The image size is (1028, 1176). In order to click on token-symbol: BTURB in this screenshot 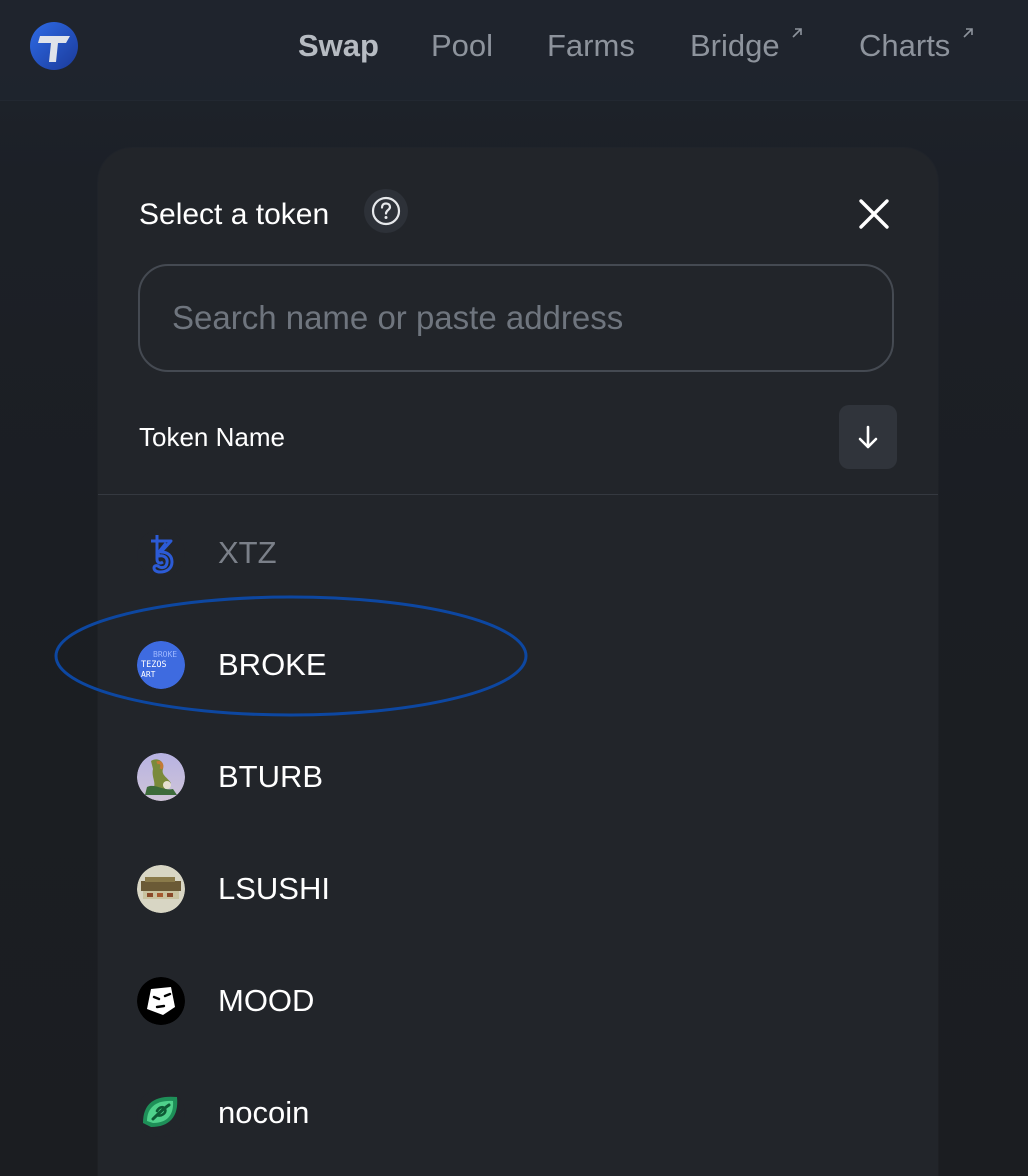, I will do `click(271, 776)`.